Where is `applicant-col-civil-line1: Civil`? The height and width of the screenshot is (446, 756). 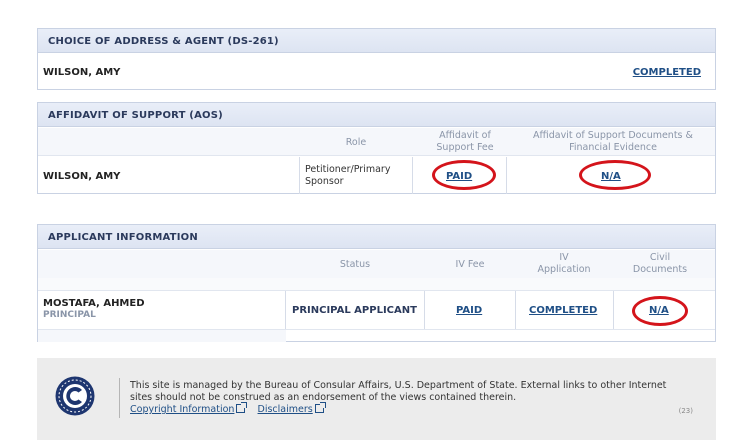 applicant-col-civil-line1: Civil is located at coordinates (660, 257).